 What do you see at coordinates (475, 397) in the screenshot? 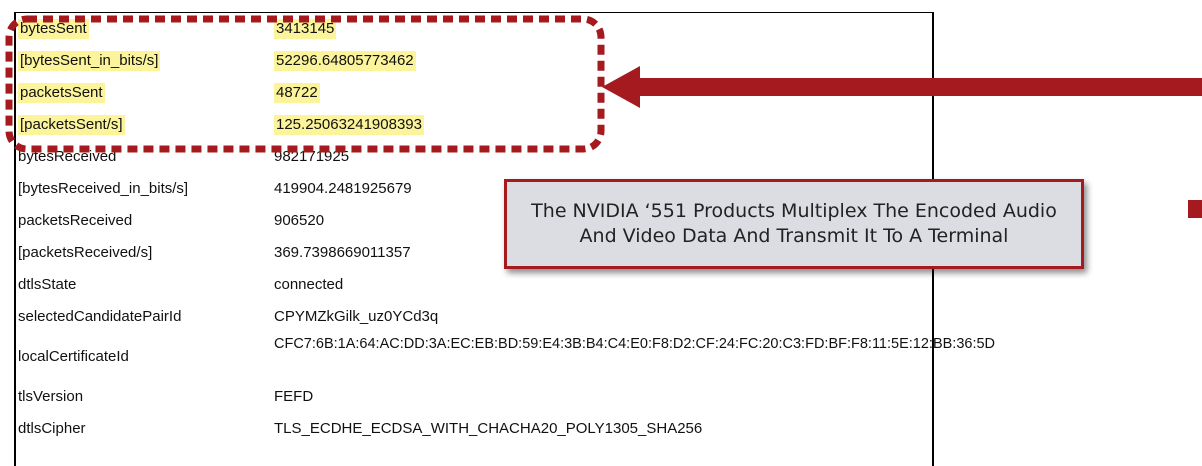
I see `table-row: tlsVersion FEFD` at bounding box center [475, 397].